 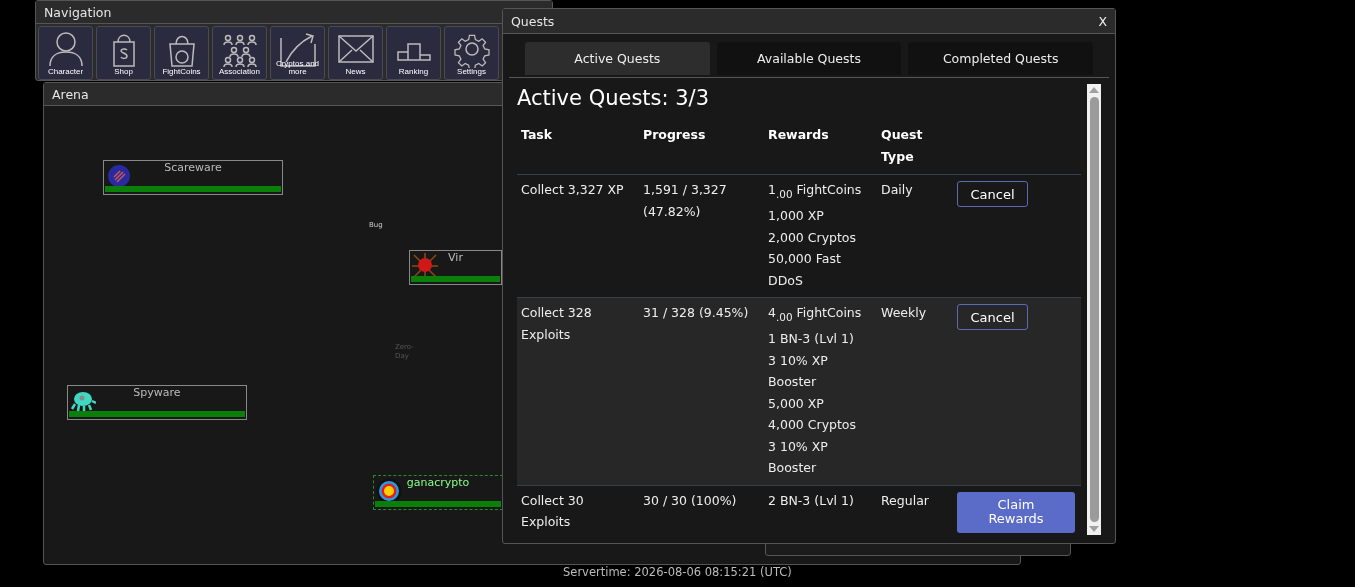 What do you see at coordinates (685, 201) in the screenshot?
I see `table-cell-text: 1,591 / 3,327 (47.82%)` at bounding box center [685, 201].